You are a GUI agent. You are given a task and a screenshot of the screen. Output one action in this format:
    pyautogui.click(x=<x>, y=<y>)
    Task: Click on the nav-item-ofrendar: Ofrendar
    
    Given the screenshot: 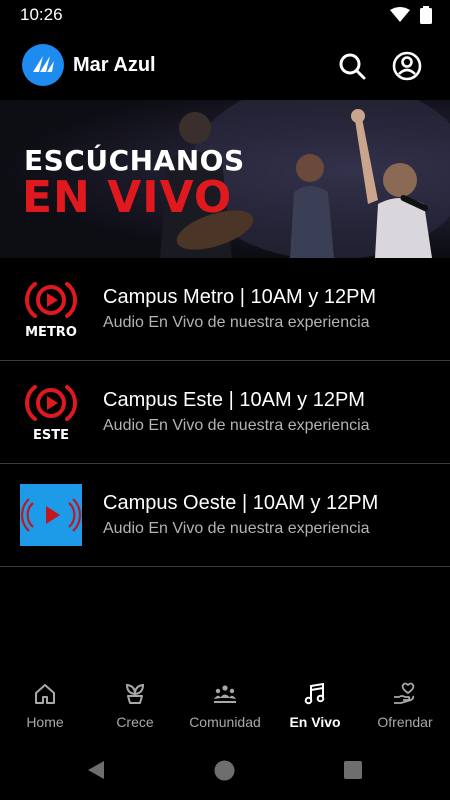 What is the action you would take?
    pyautogui.click(x=405, y=711)
    